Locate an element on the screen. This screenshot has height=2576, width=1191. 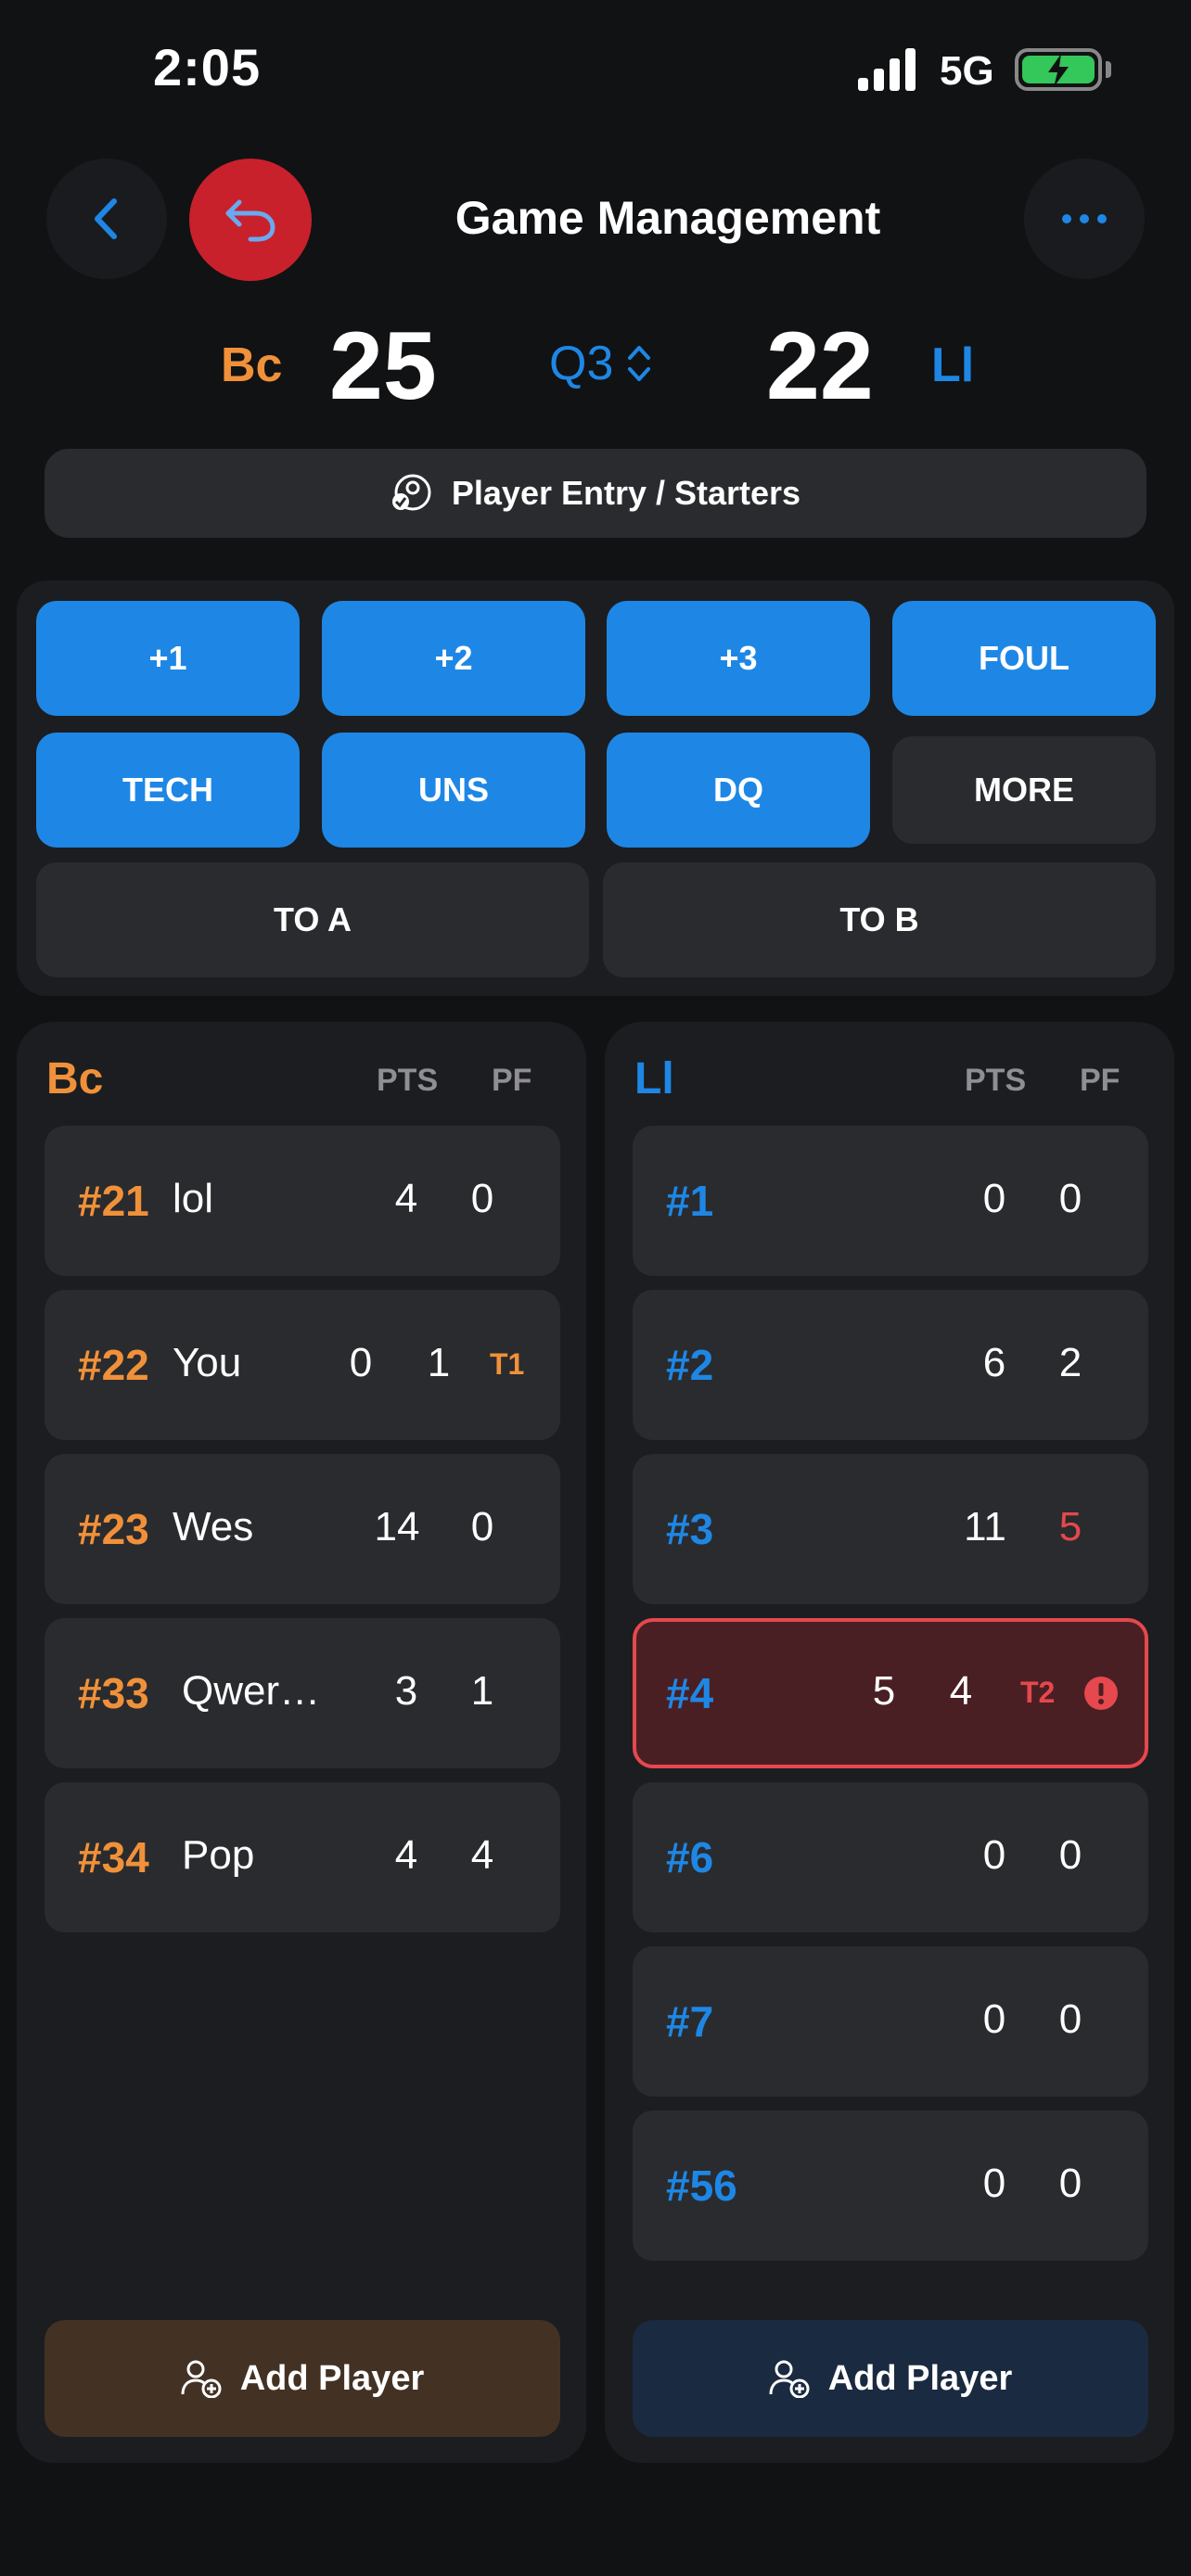
player-number: #7 is located at coordinates (690, 2021).